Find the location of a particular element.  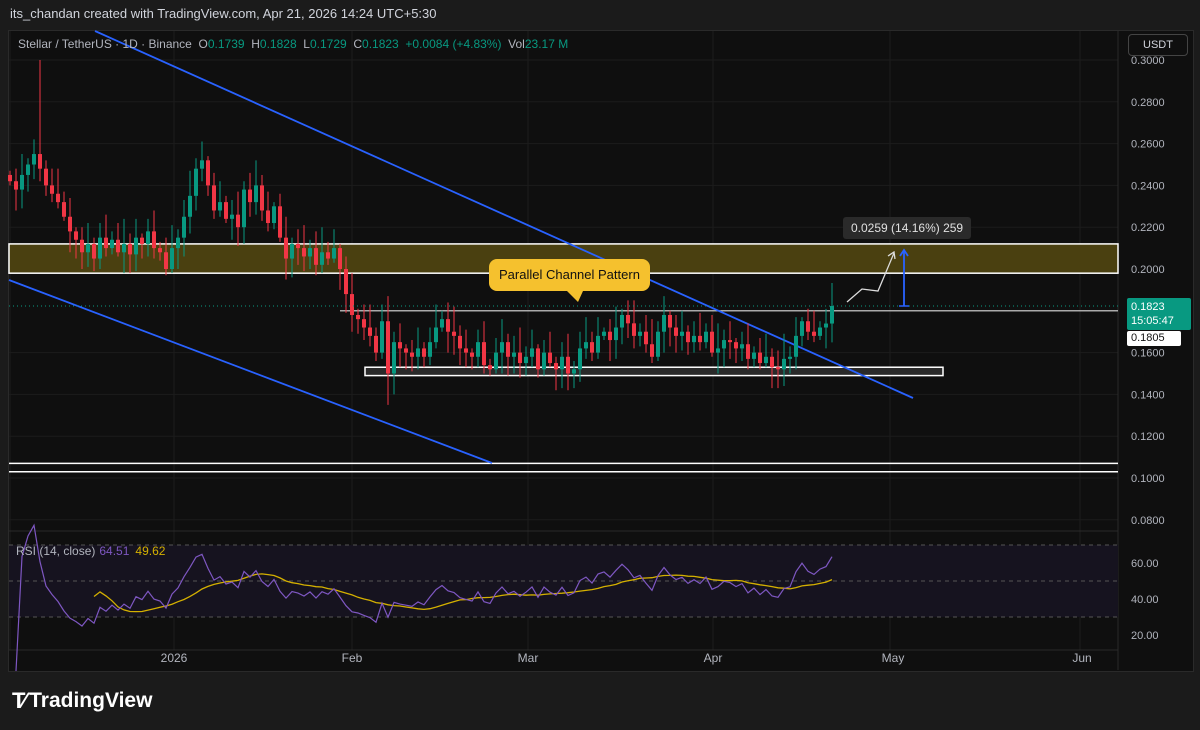

bar-countdown: 15:05:47 is located at coordinates (1152, 321).